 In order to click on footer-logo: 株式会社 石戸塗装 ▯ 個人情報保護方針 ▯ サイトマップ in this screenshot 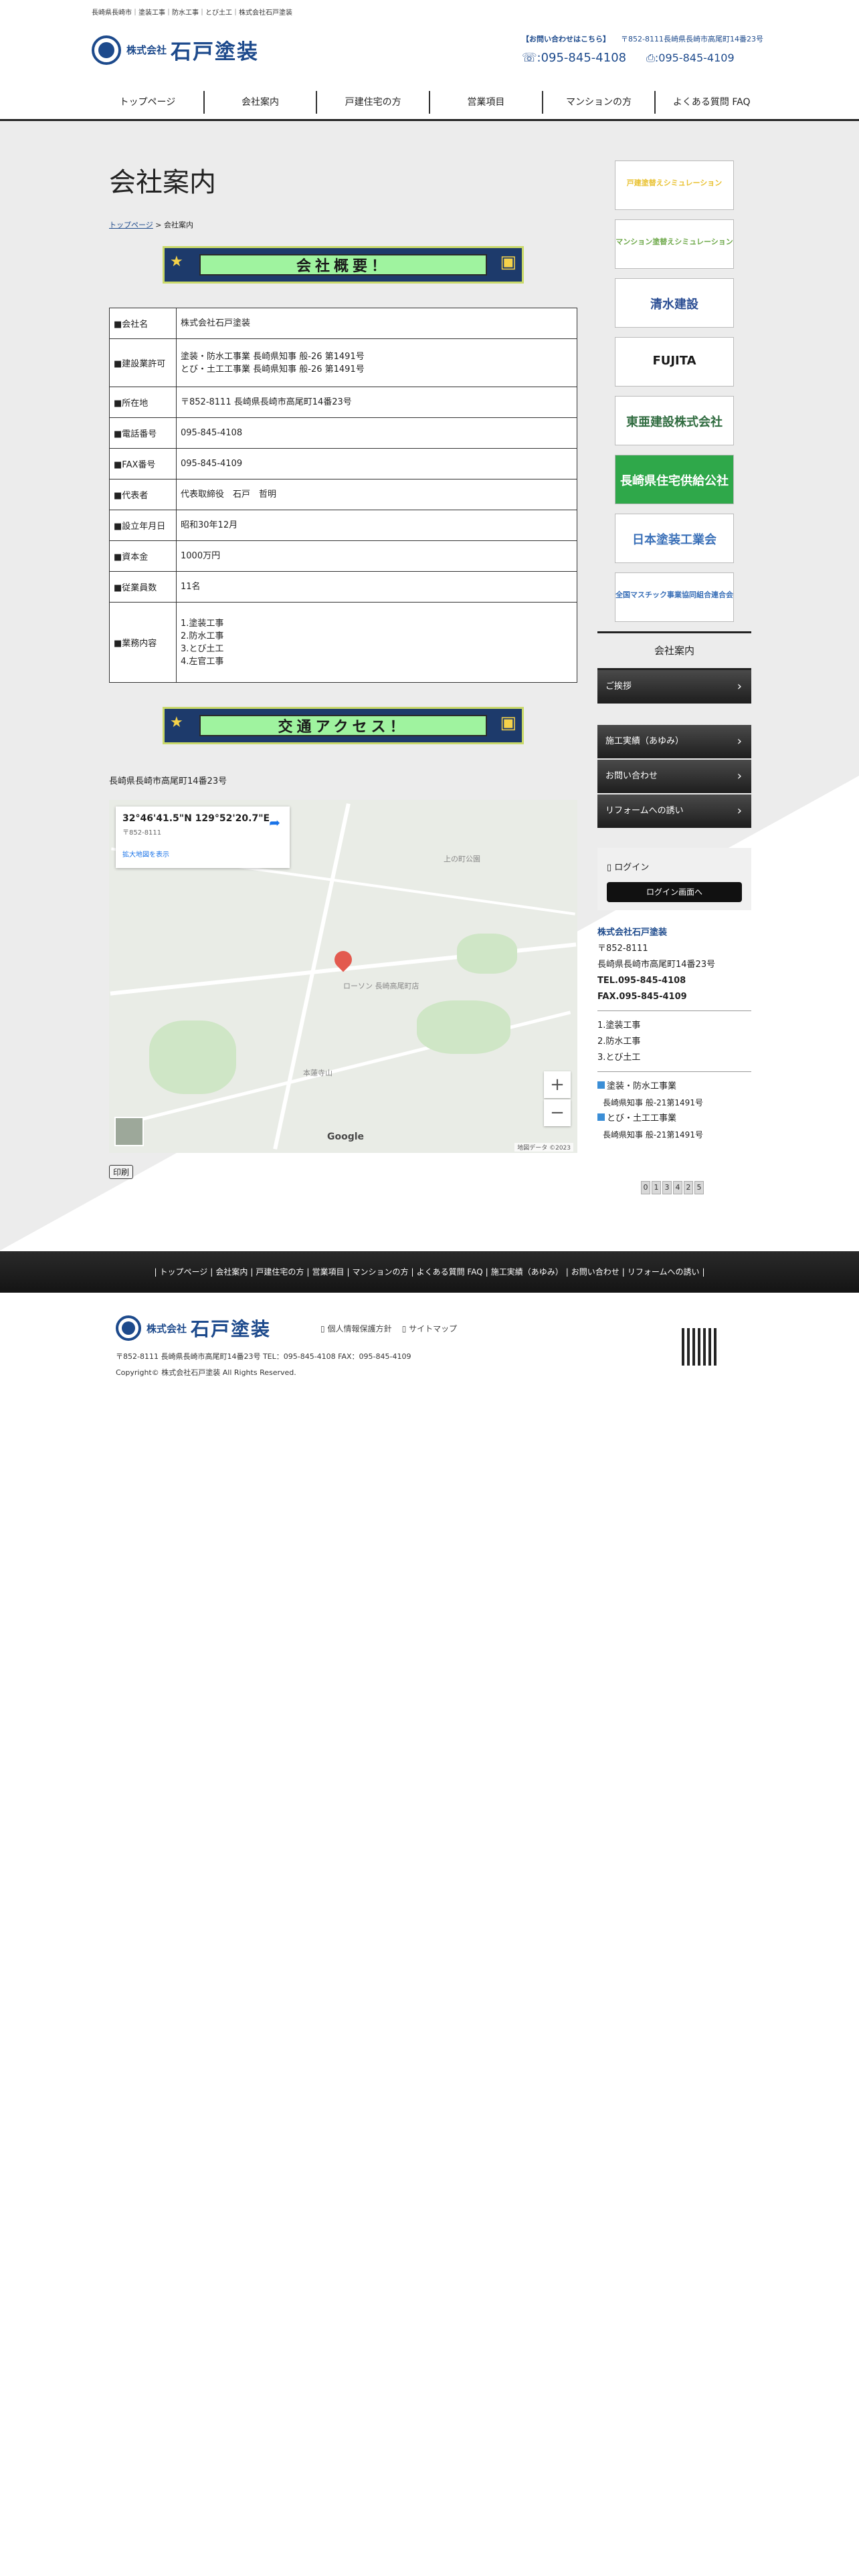, I will do `click(431, 1328)`.